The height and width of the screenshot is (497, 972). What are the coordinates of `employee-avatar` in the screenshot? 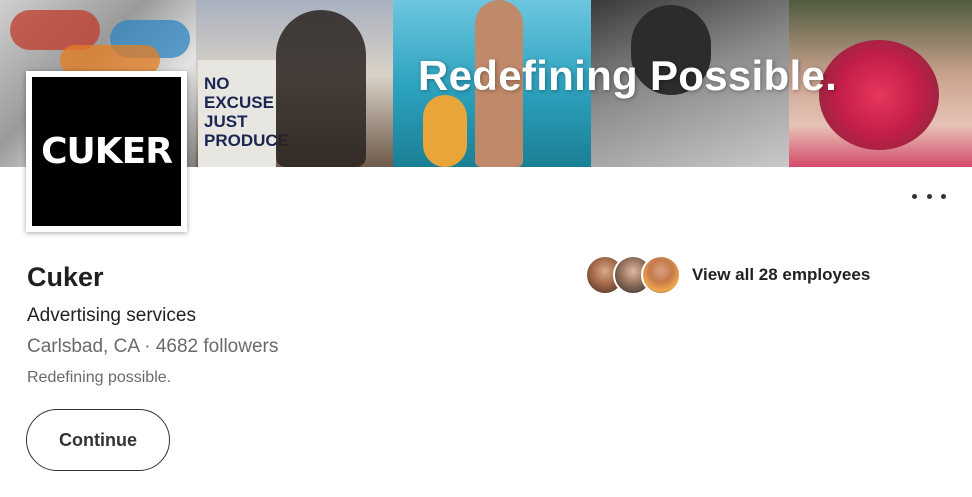 It's located at (661, 275).